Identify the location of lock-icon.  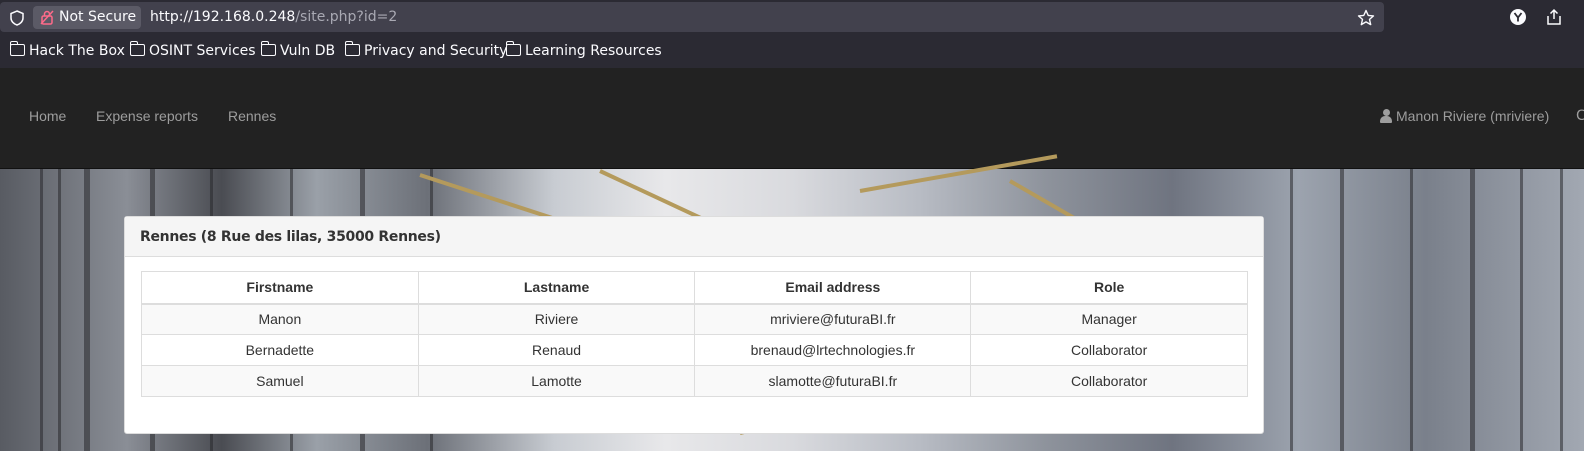
(47, 17).